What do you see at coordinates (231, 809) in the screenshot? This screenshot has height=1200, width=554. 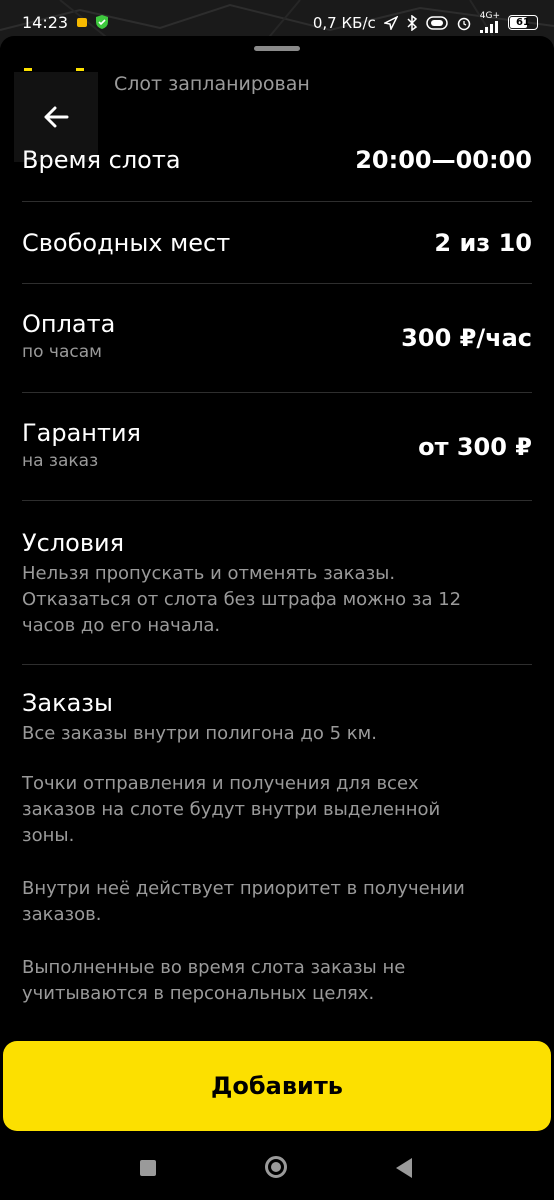 I see `orders-line: заказов на слоте будут внутри выделенной` at bounding box center [231, 809].